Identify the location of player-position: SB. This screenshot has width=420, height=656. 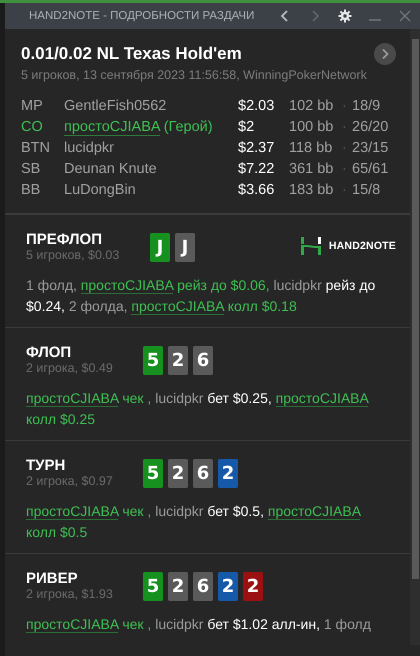
(31, 169).